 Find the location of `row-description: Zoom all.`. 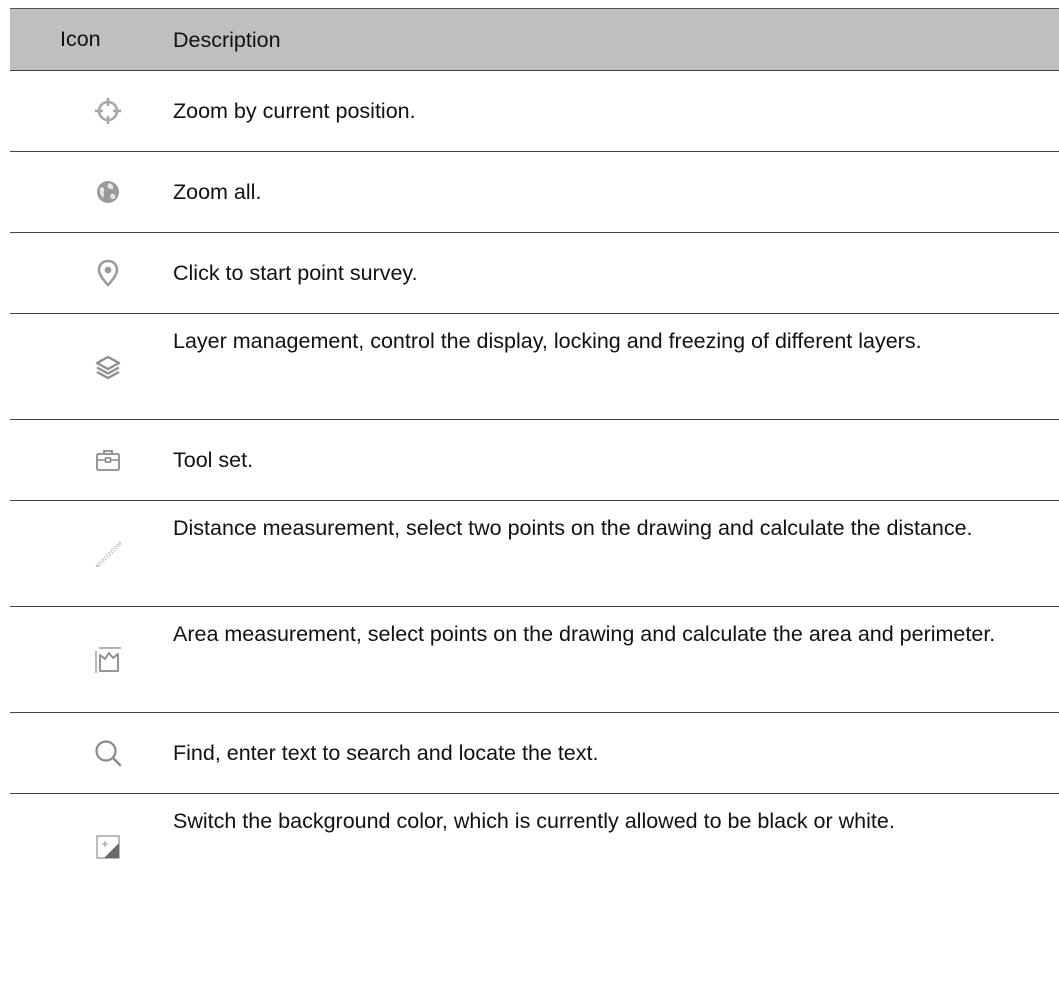

row-description: Zoom all. is located at coordinates (217, 192).